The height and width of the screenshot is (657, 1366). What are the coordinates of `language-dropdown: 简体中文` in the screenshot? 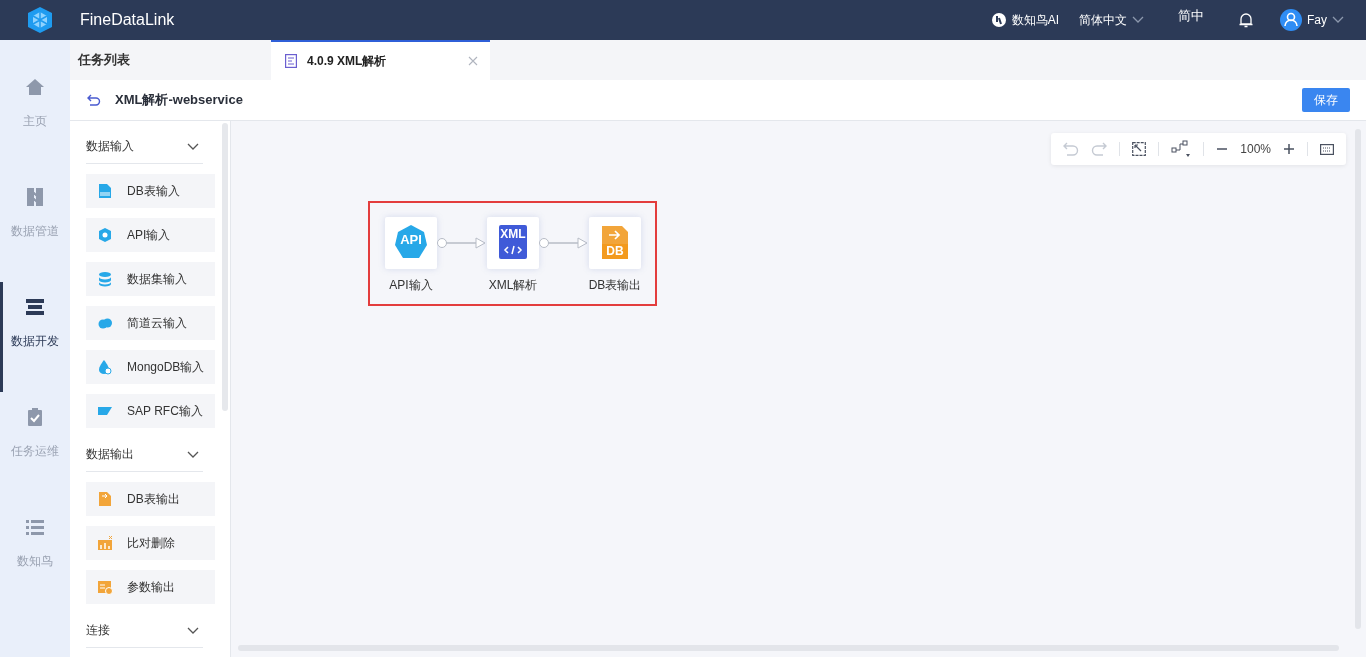 It's located at (1111, 20).